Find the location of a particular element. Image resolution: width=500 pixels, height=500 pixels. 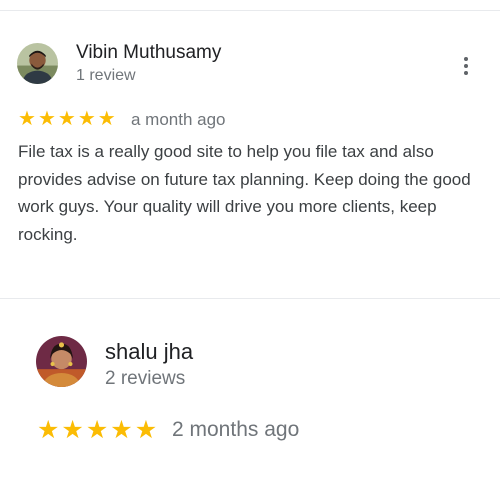

reviewer-name: Vibin Muthusamy is located at coordinates (148, 53).